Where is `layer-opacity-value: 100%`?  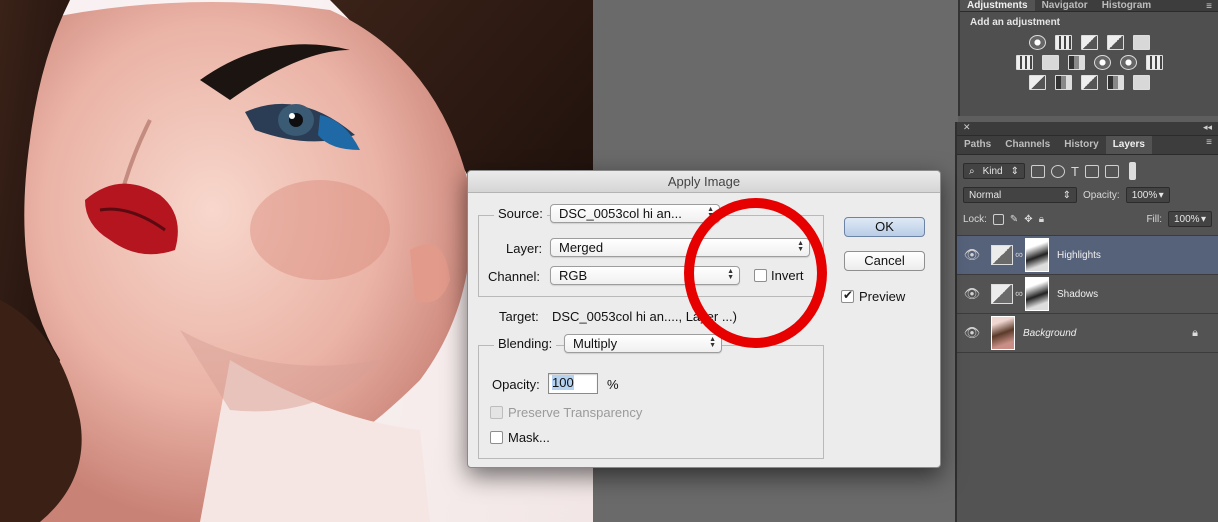 layer-opacity-value: 100% is located at coordinates (1144, 195).